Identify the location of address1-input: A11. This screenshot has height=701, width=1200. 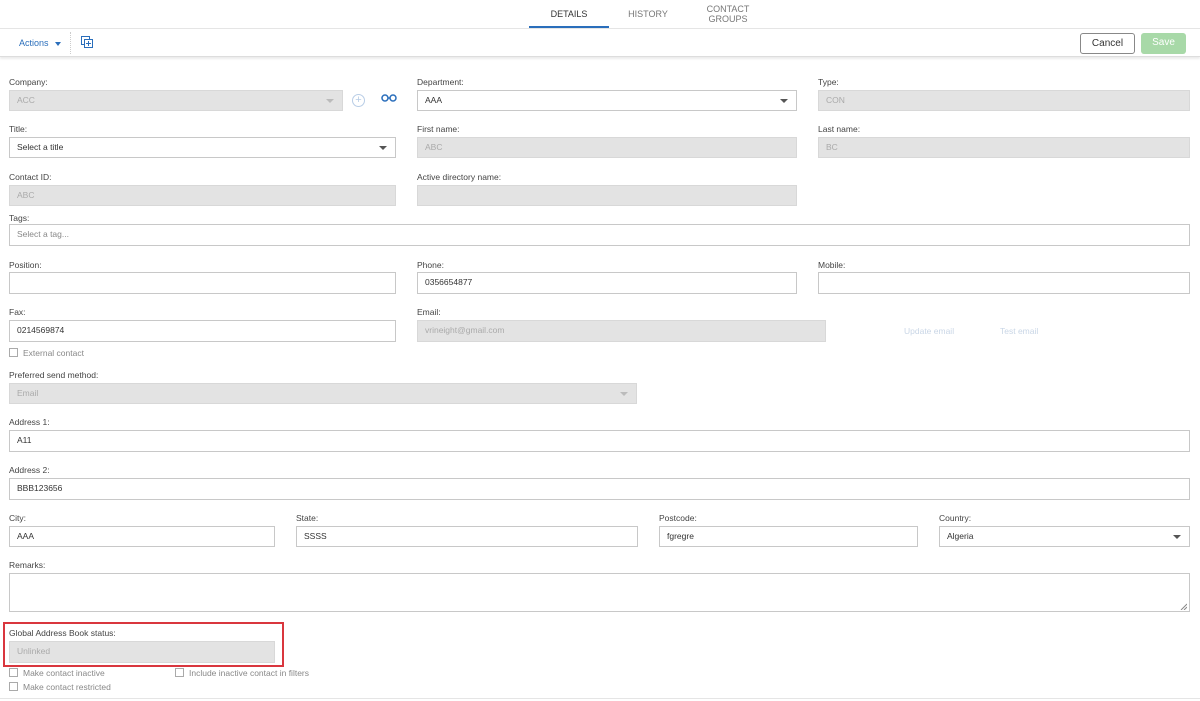
(599, 441).